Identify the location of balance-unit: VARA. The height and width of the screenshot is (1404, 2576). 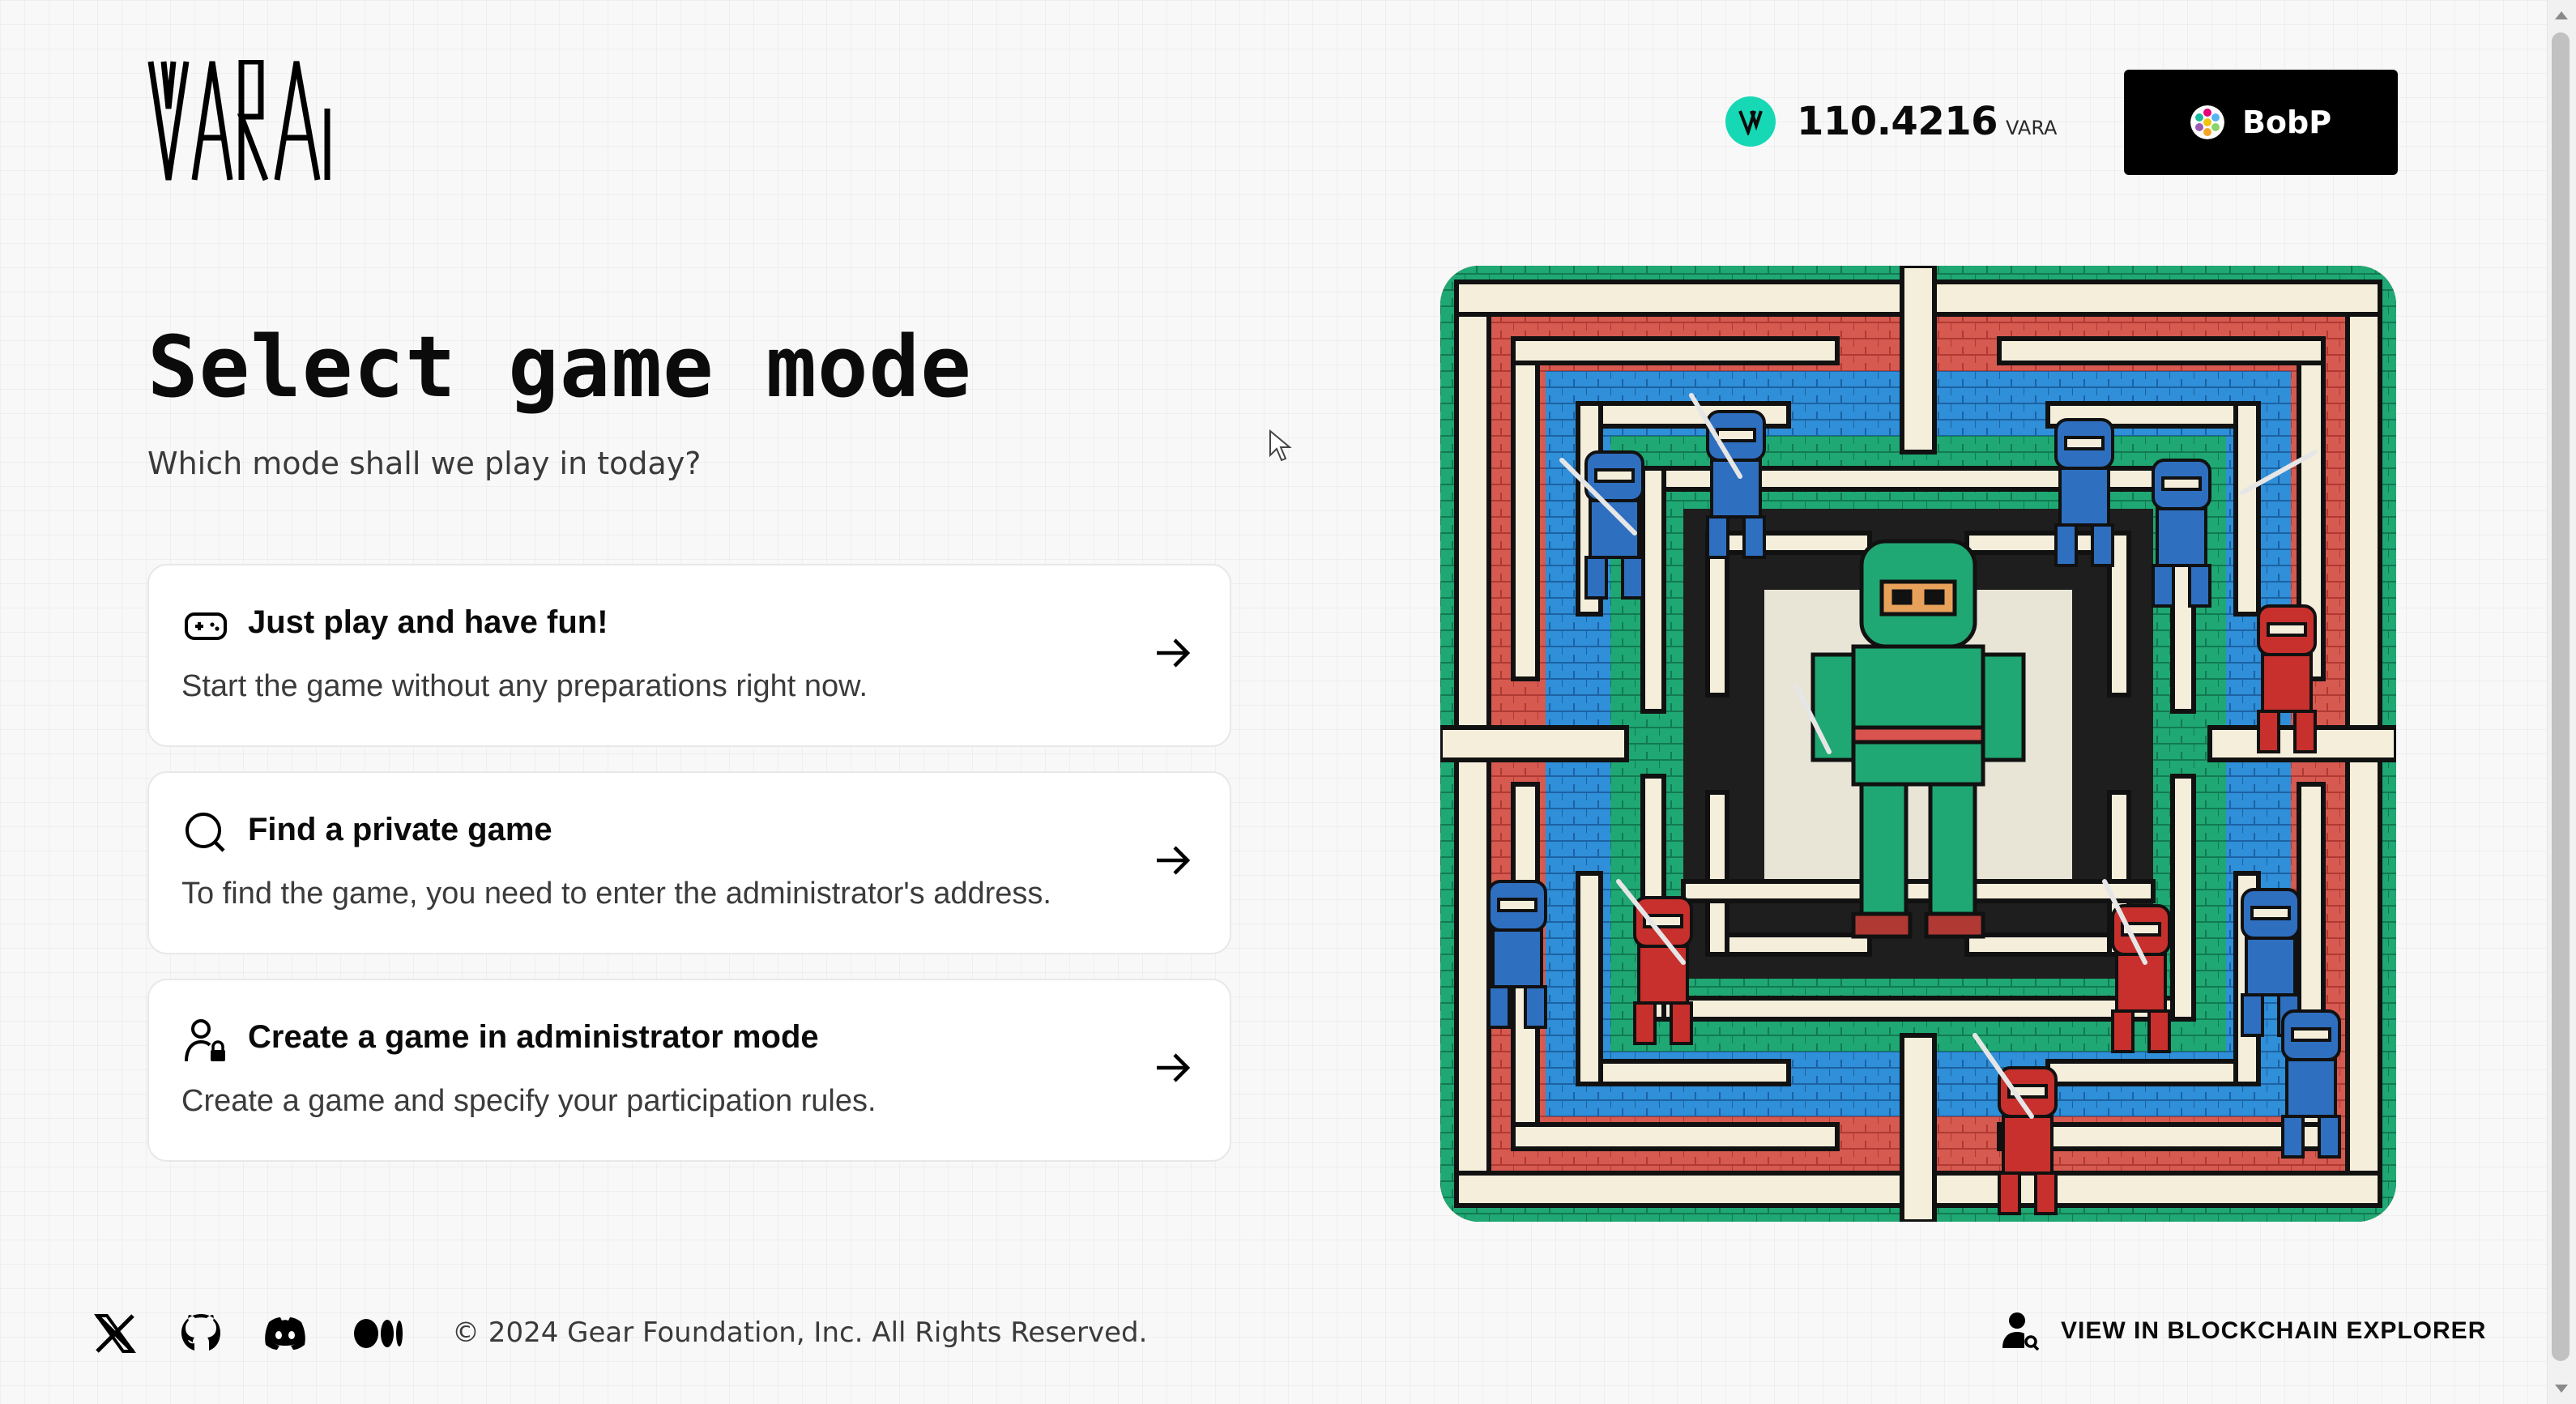
(2032, 128).